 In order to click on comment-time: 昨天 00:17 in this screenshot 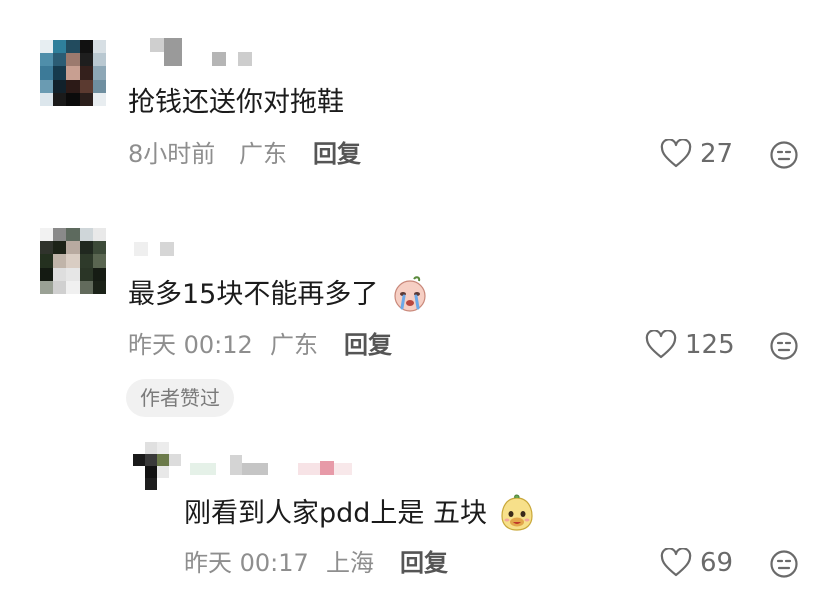, I will do `click(246, 563)`.